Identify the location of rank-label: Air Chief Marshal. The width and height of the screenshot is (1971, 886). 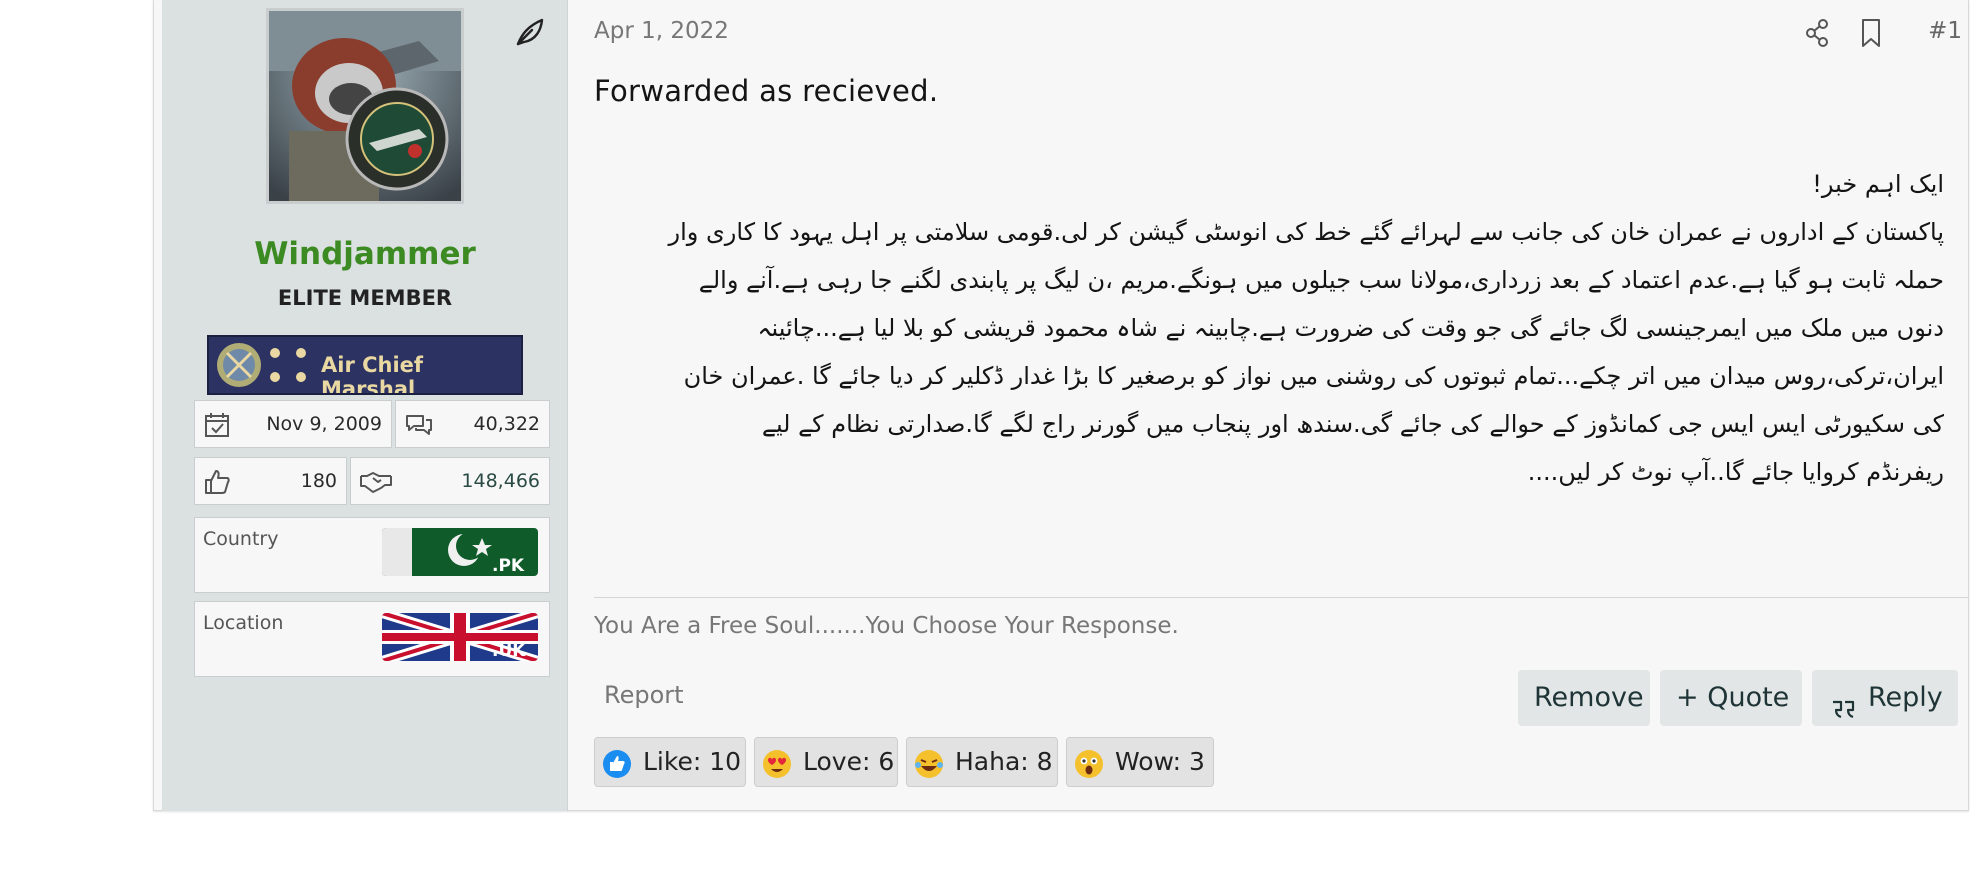
(372, 374).